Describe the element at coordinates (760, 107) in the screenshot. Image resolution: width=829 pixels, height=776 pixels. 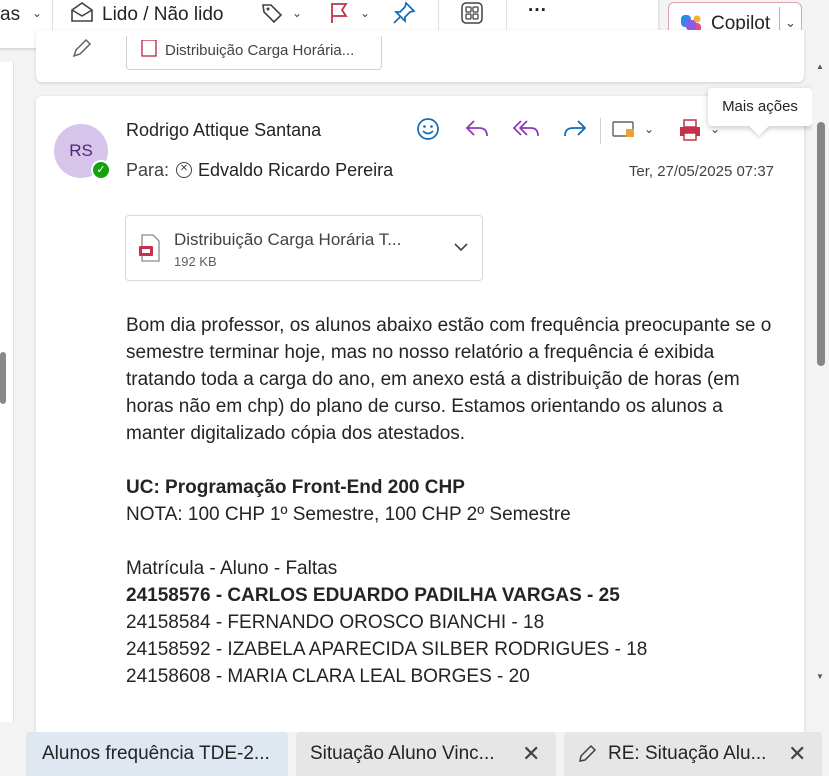
I see `more-actions-tooltip: Mais ações` at that location.